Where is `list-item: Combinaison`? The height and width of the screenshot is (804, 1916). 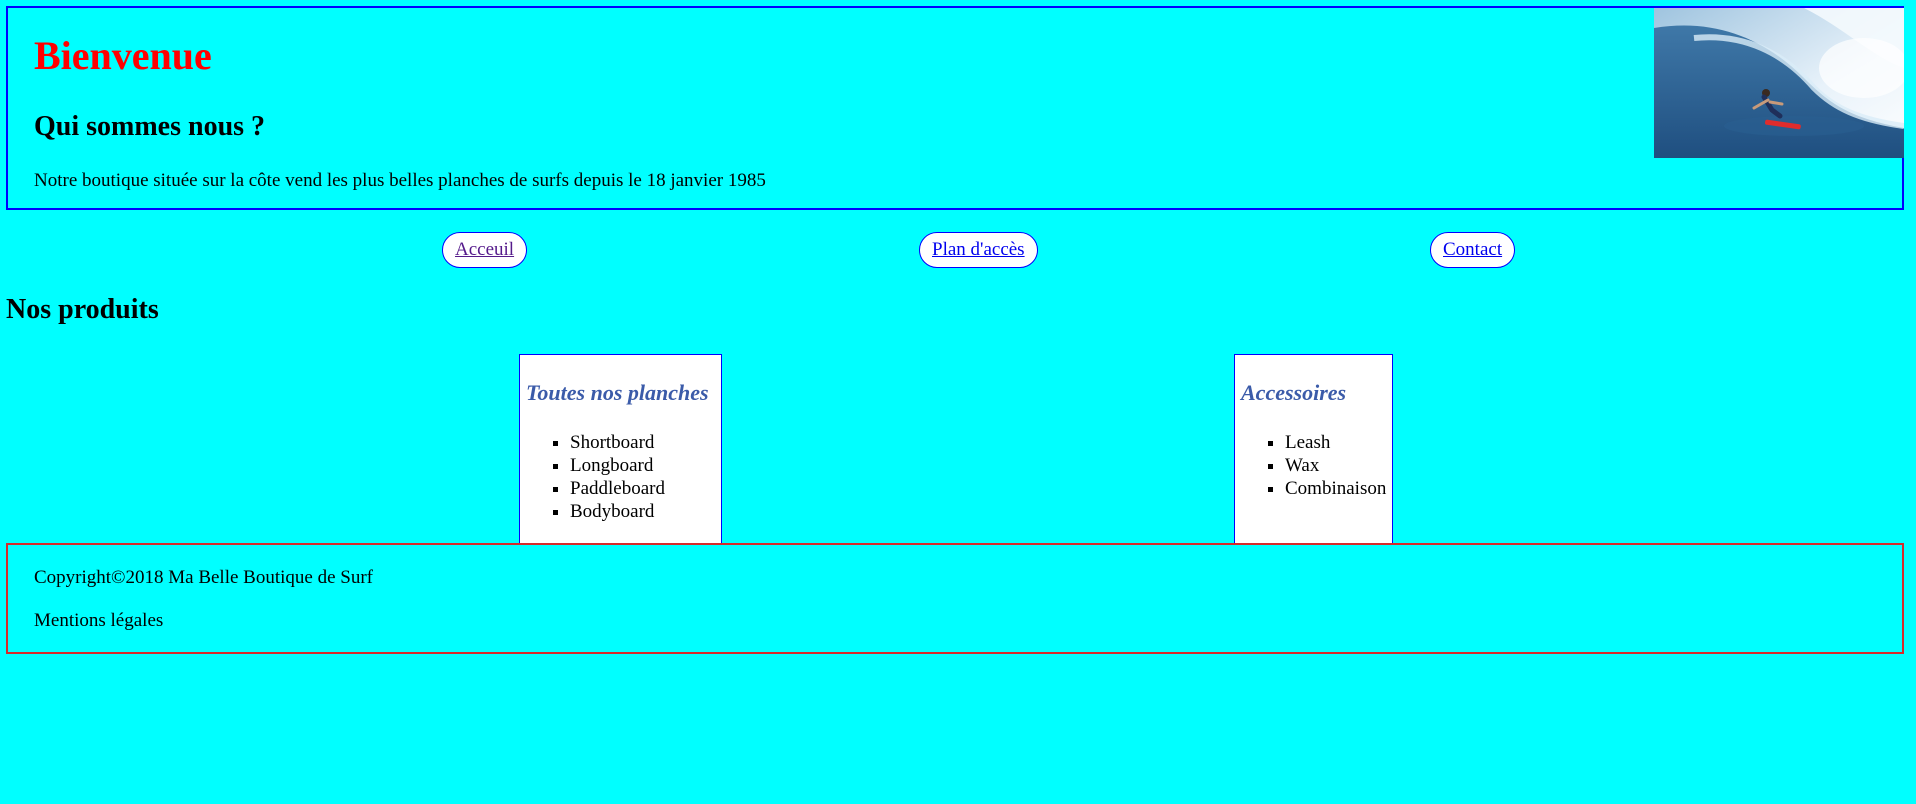
list-item: Combinaison is located at coordinates (1335, 488).